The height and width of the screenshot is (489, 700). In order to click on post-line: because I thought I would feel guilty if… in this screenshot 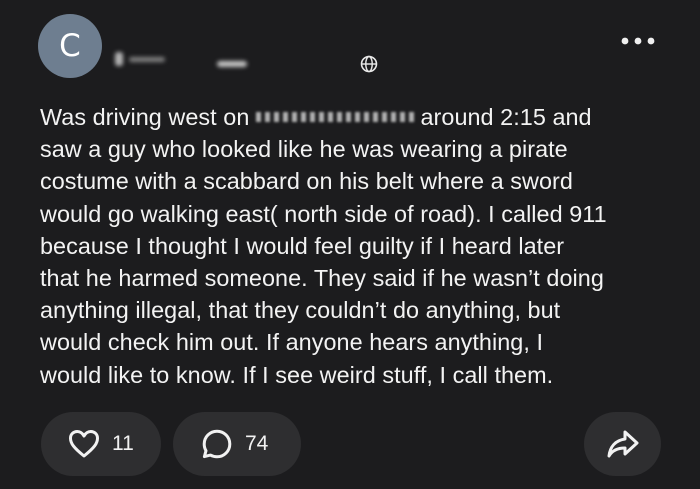, I will do `click(302, 245)`.